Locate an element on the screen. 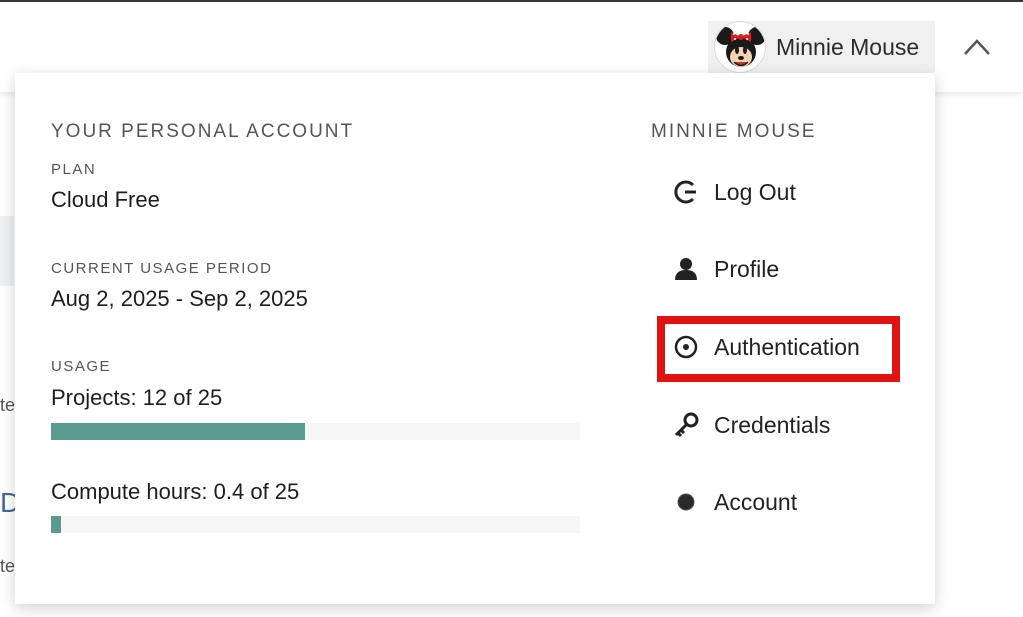 The width and height of the screenshot is (1023, 617). menu-item-label: Profile is located at coordinates (747, 268).